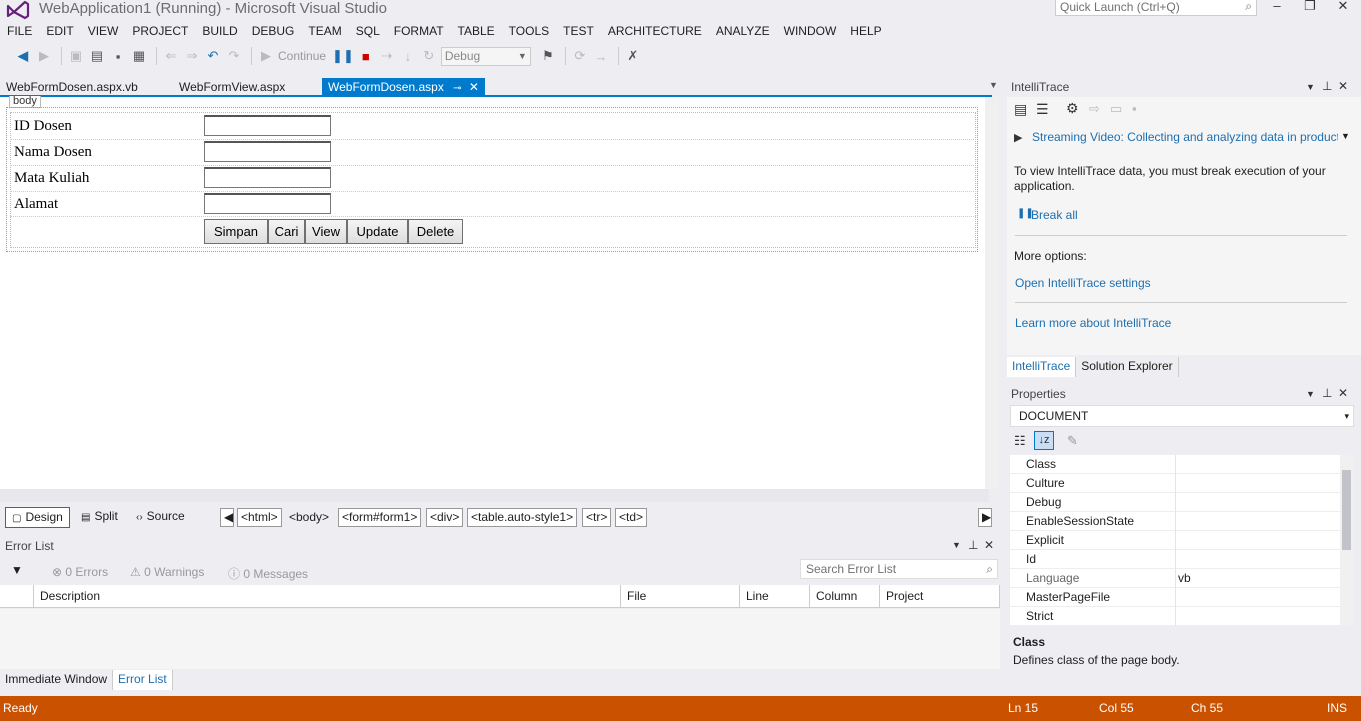  Describe the element at coordinates (236, 231) in the screenshot. I see `simpan-button: Simpan` at that location.